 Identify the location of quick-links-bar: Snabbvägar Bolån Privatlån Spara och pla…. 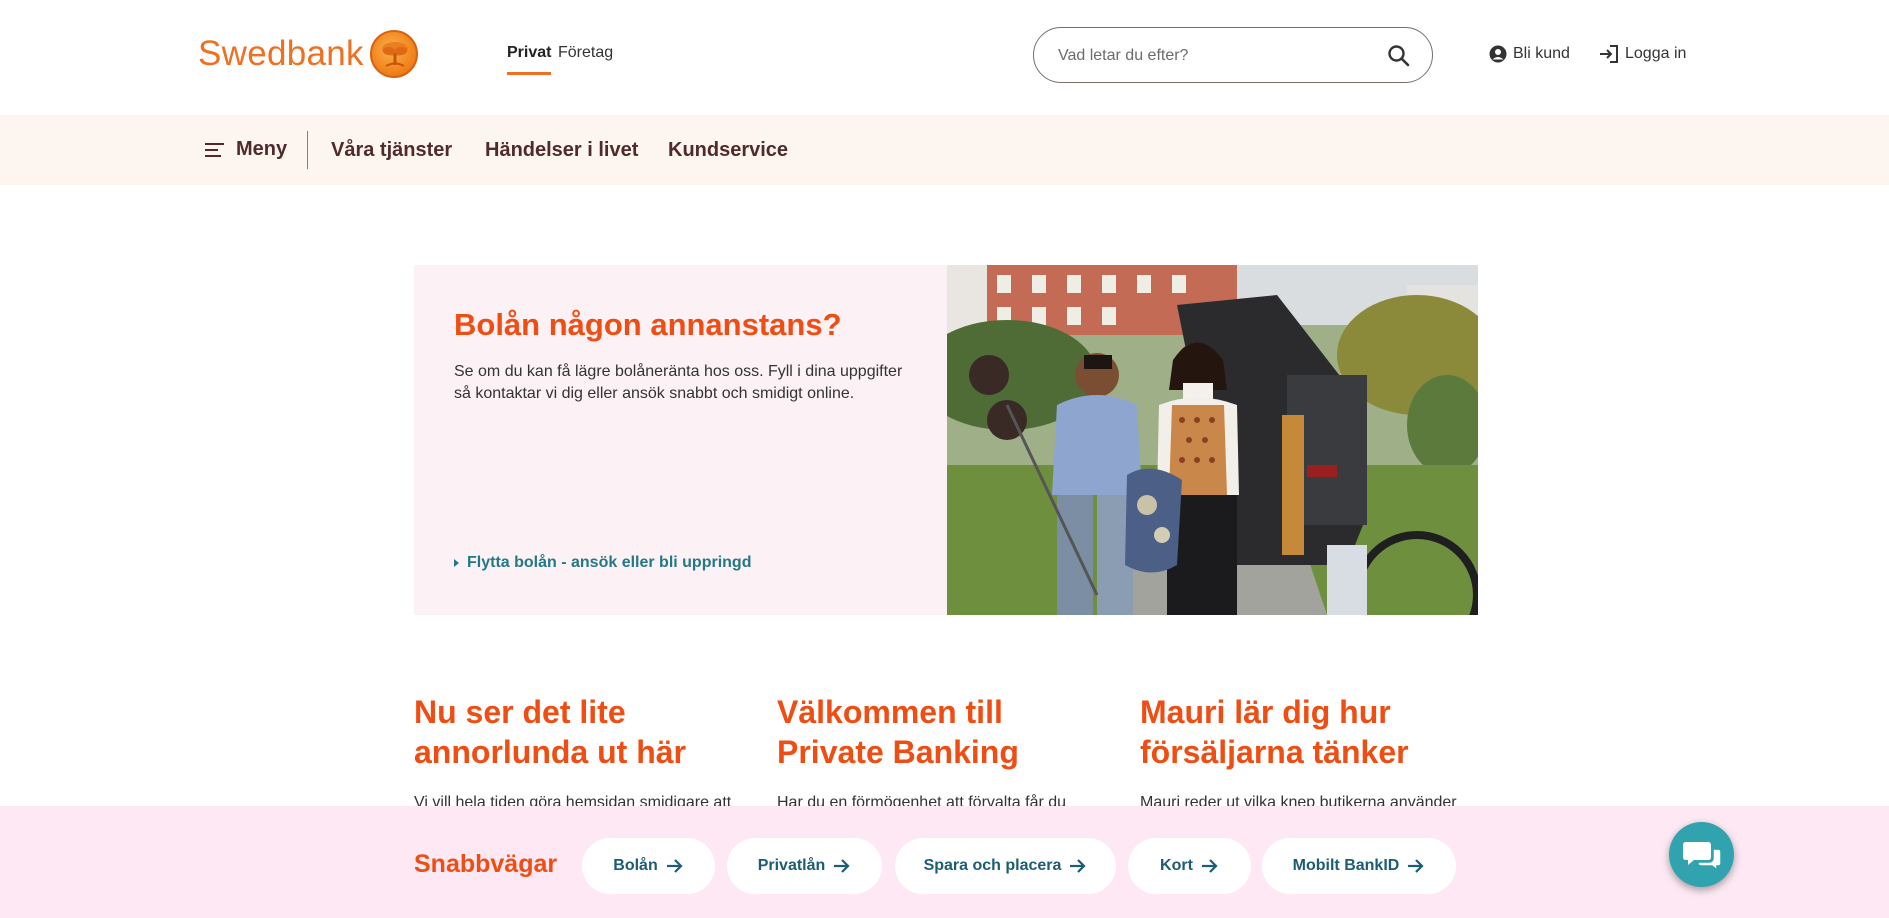
(944, 862).